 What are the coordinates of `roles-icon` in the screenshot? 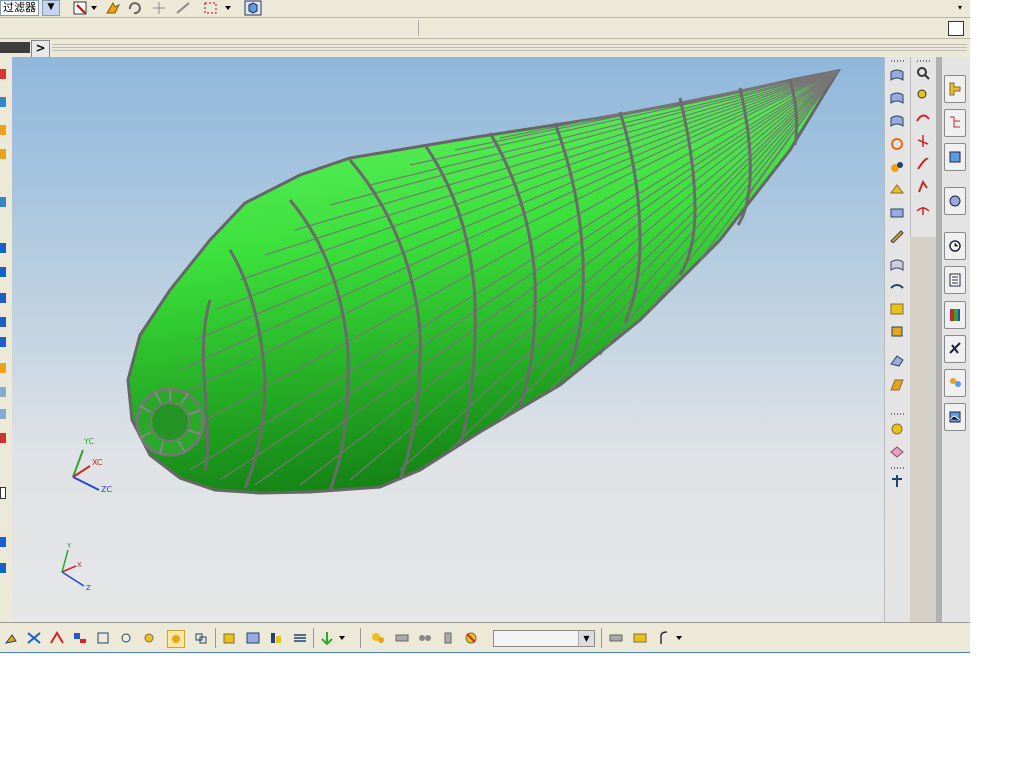 It's located at (955, 383).